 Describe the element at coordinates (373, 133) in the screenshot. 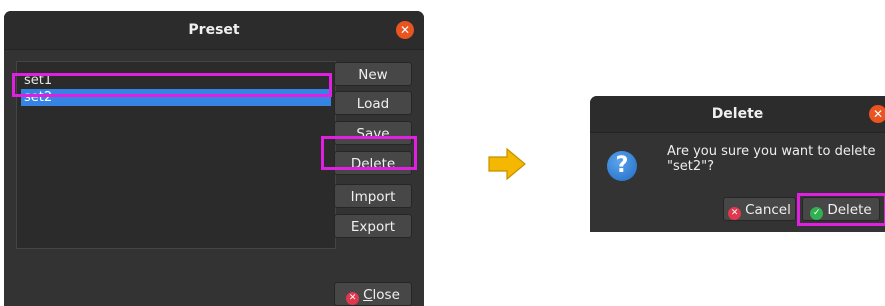

I see `save-button: Save` at that location.